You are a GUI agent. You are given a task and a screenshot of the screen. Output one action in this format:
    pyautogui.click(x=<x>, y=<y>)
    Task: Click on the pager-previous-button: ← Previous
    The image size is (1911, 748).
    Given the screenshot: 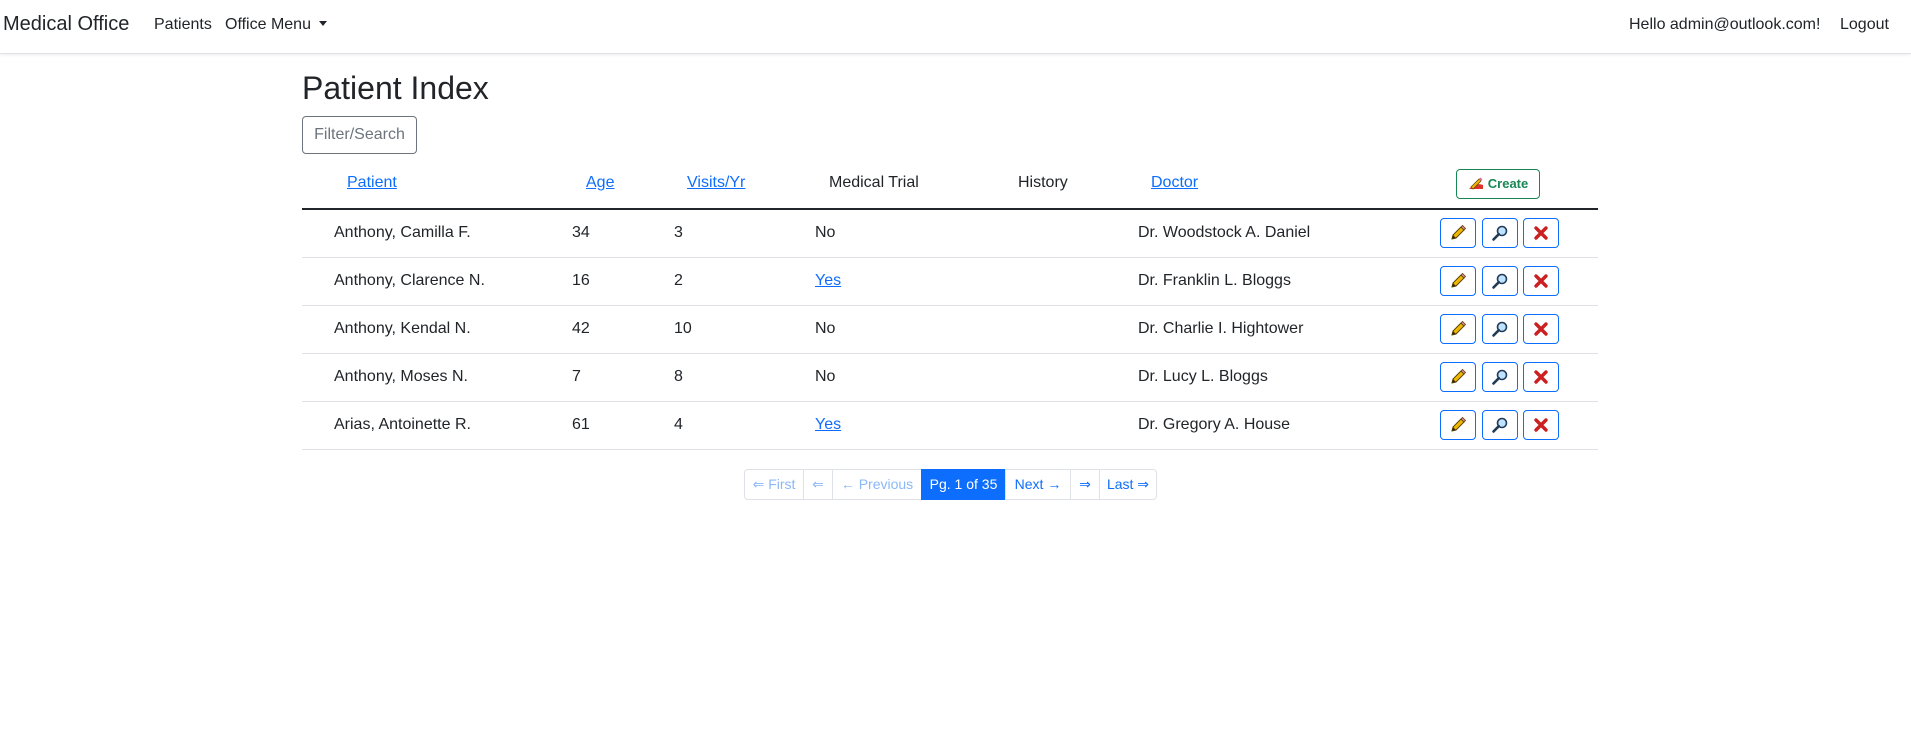 What is the action you would take?
    pyautogui.click(x=877, y=484)
    